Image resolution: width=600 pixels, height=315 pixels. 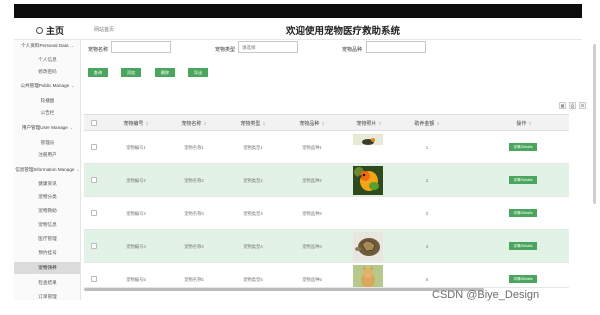 I want to click on header: 主页 网站首页 欢迎使用宠物医疗救助系统, so click(x=298, y=30).